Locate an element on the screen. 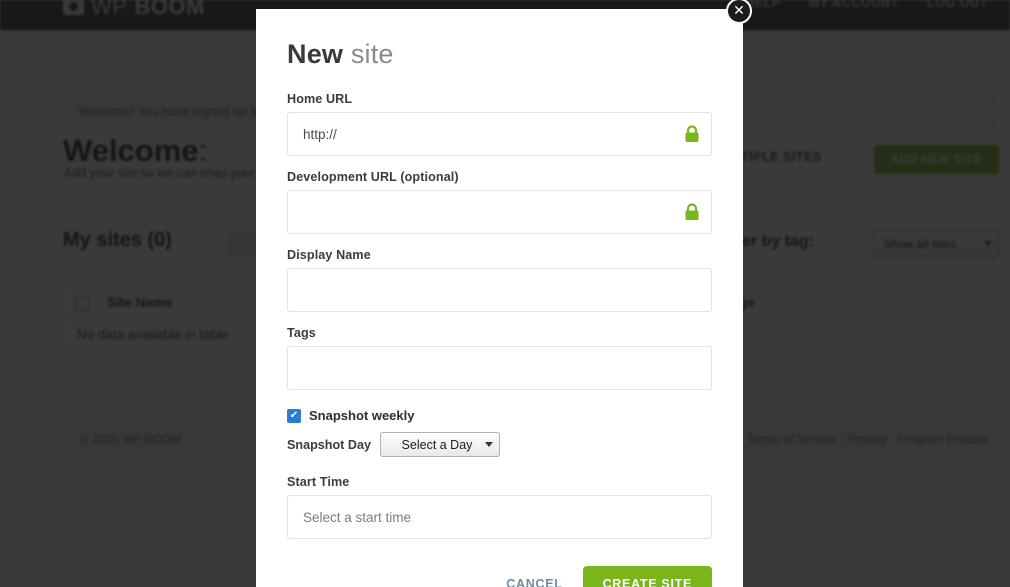  chevron-down-icon is located at coordinates (488, 444).